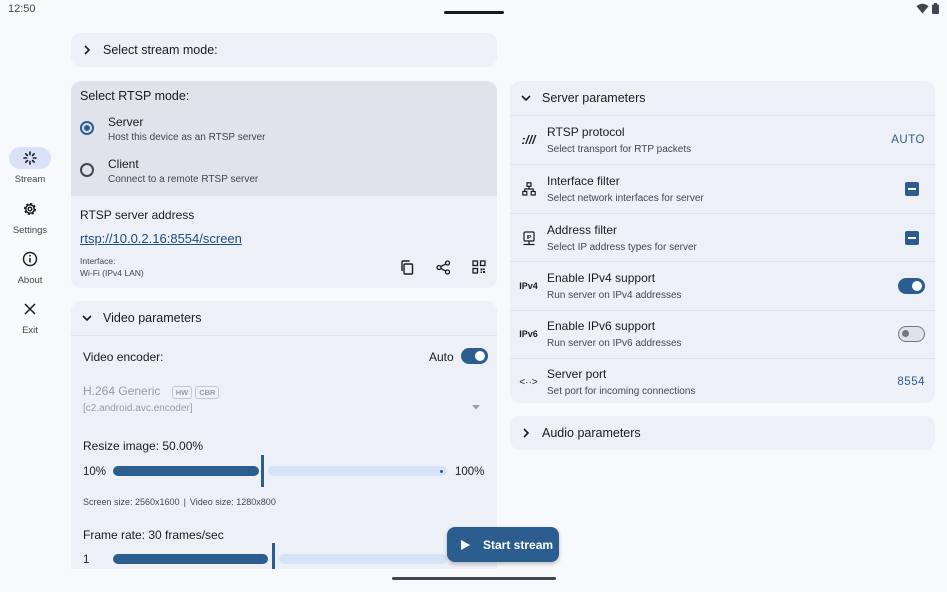 The image size is (947, 592). I want to click on gear-icon, so click(30, 209).